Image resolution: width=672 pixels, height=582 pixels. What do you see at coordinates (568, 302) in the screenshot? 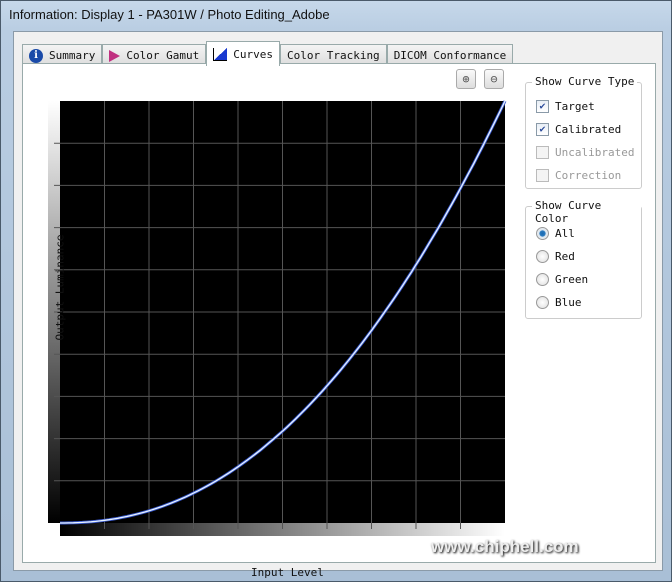
I see `option-label: Blue` at bounding box center [568, 302].